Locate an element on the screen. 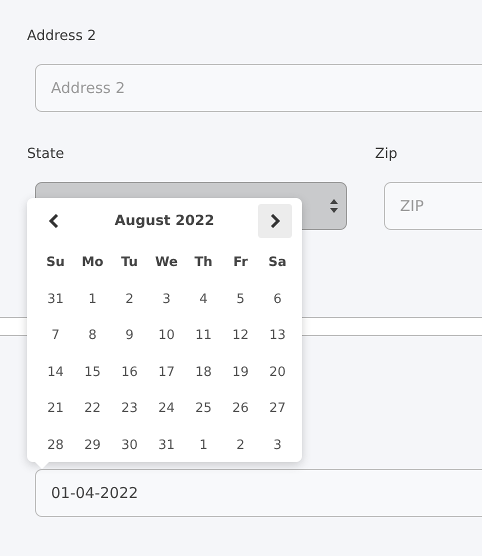 The width and height of the screenshot is (482, 556). calendar-day: 22 is located at coordinates (92, 409).